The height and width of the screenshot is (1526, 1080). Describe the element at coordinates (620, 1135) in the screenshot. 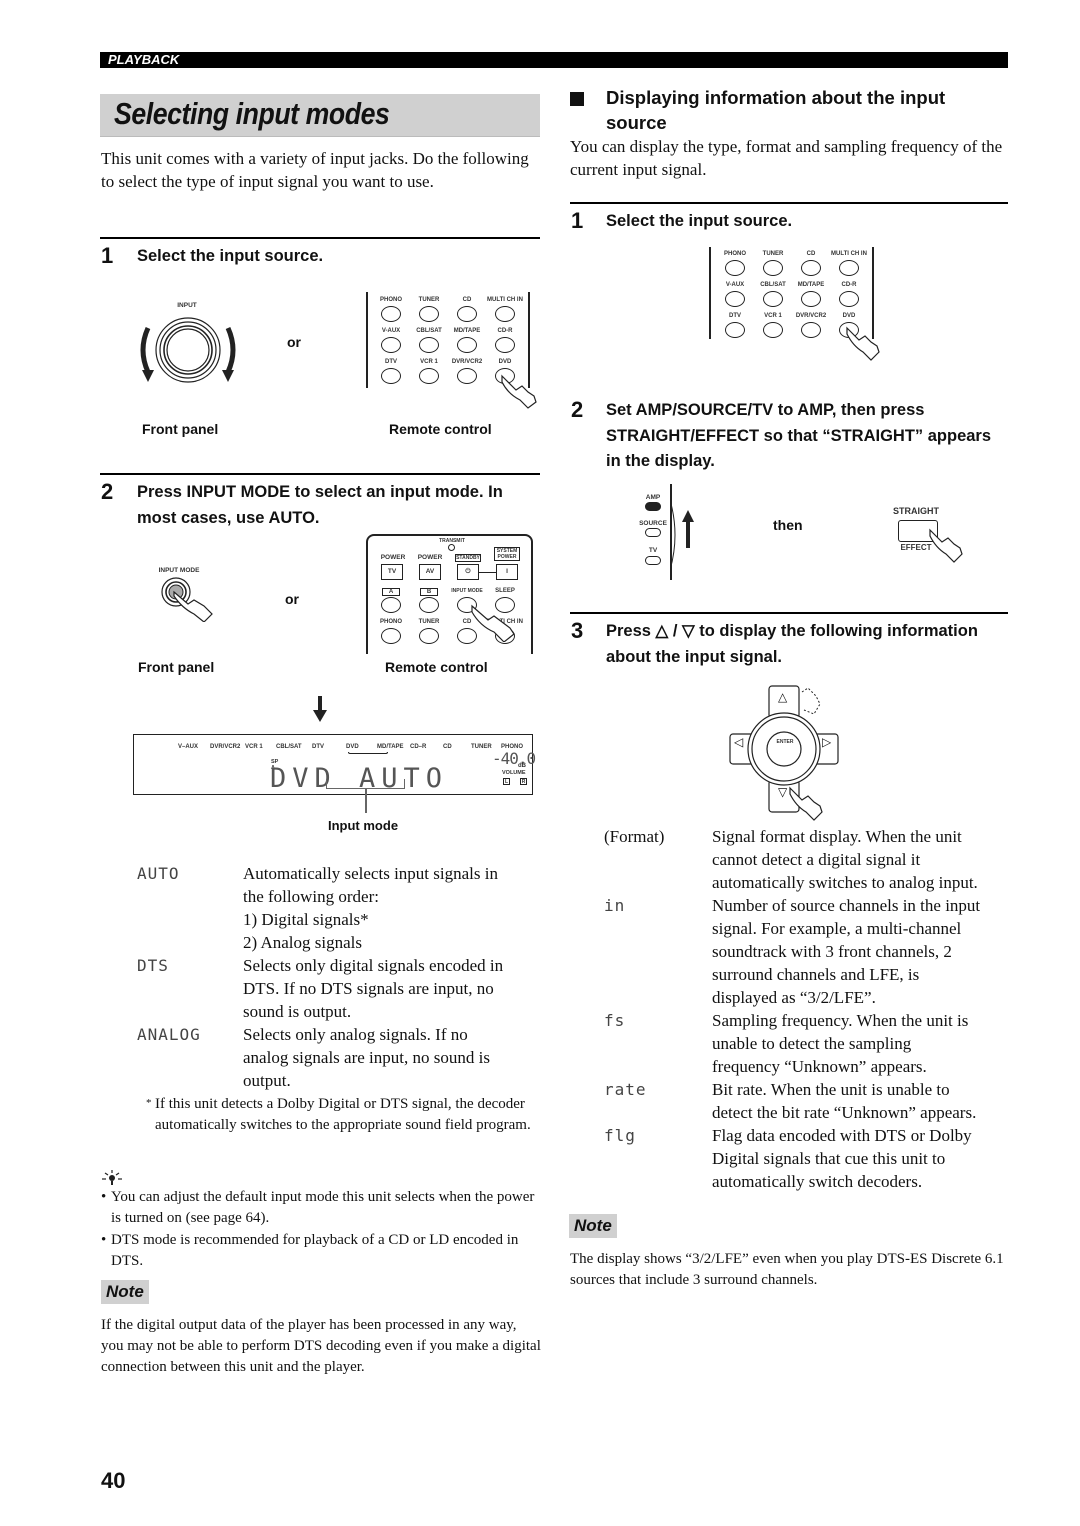

I see `definition-term: flg` at that location.